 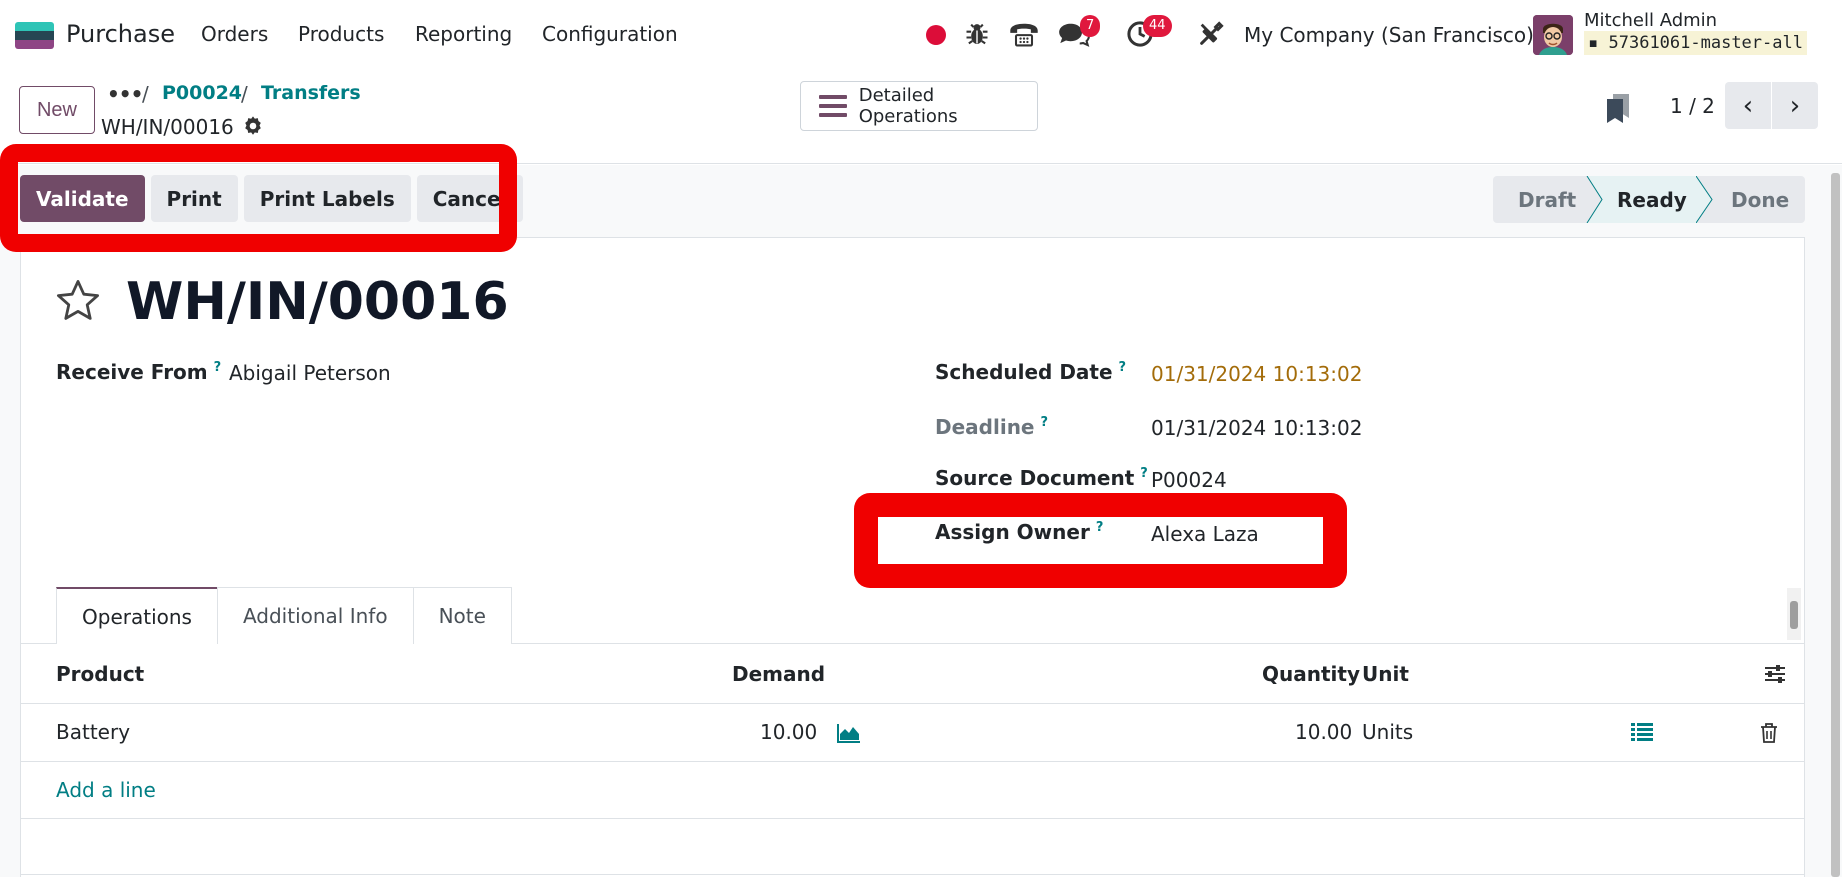 I want to click on highlight-action-buttons, so click(x=258, y=198).